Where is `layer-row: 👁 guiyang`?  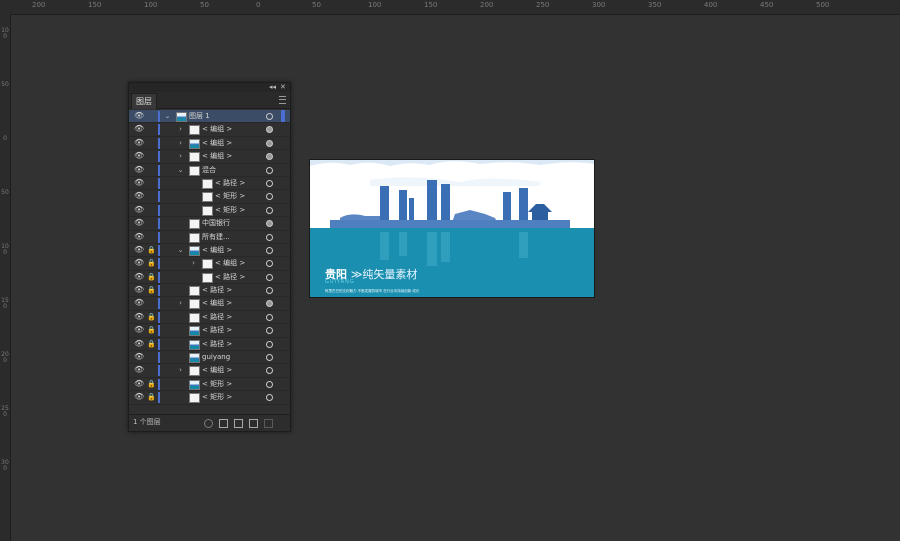 layer-row: 👁 guiyang is located at coordinates (209, 358).